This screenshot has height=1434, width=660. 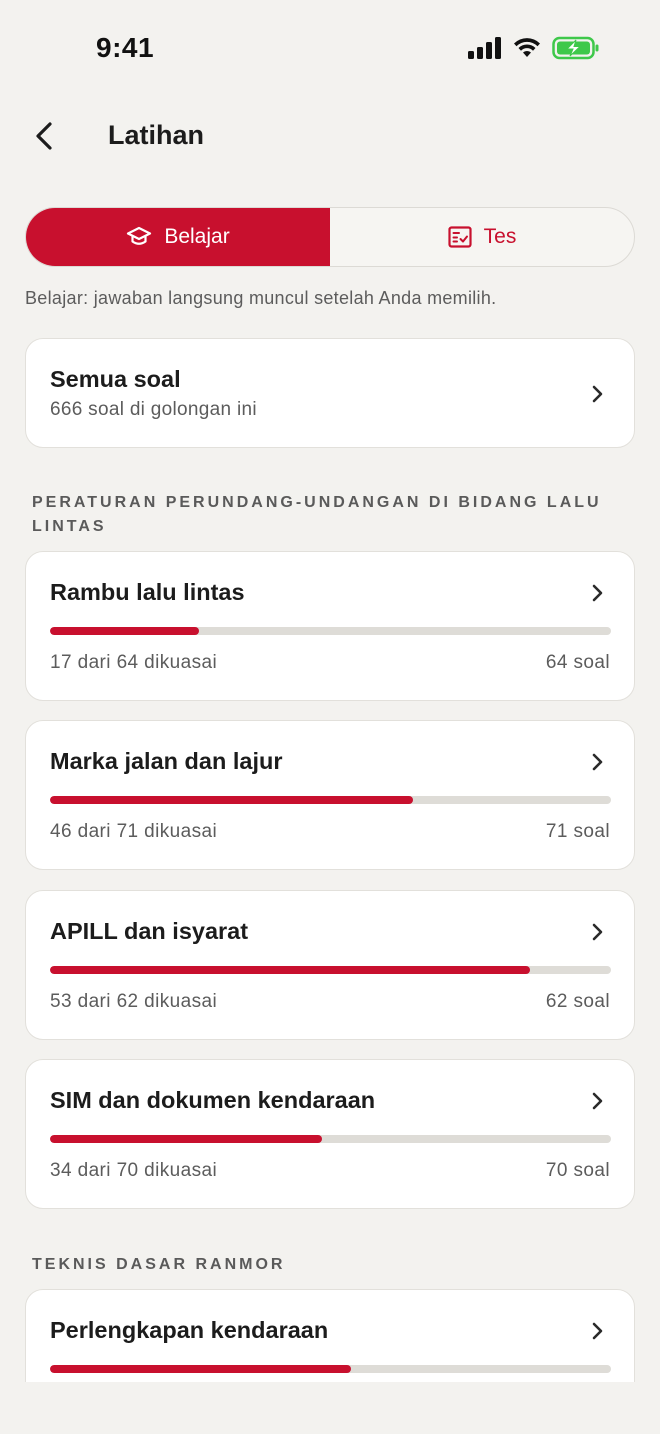 I want to click on tab-belajar: Belajar, so click(x=178, y=237).